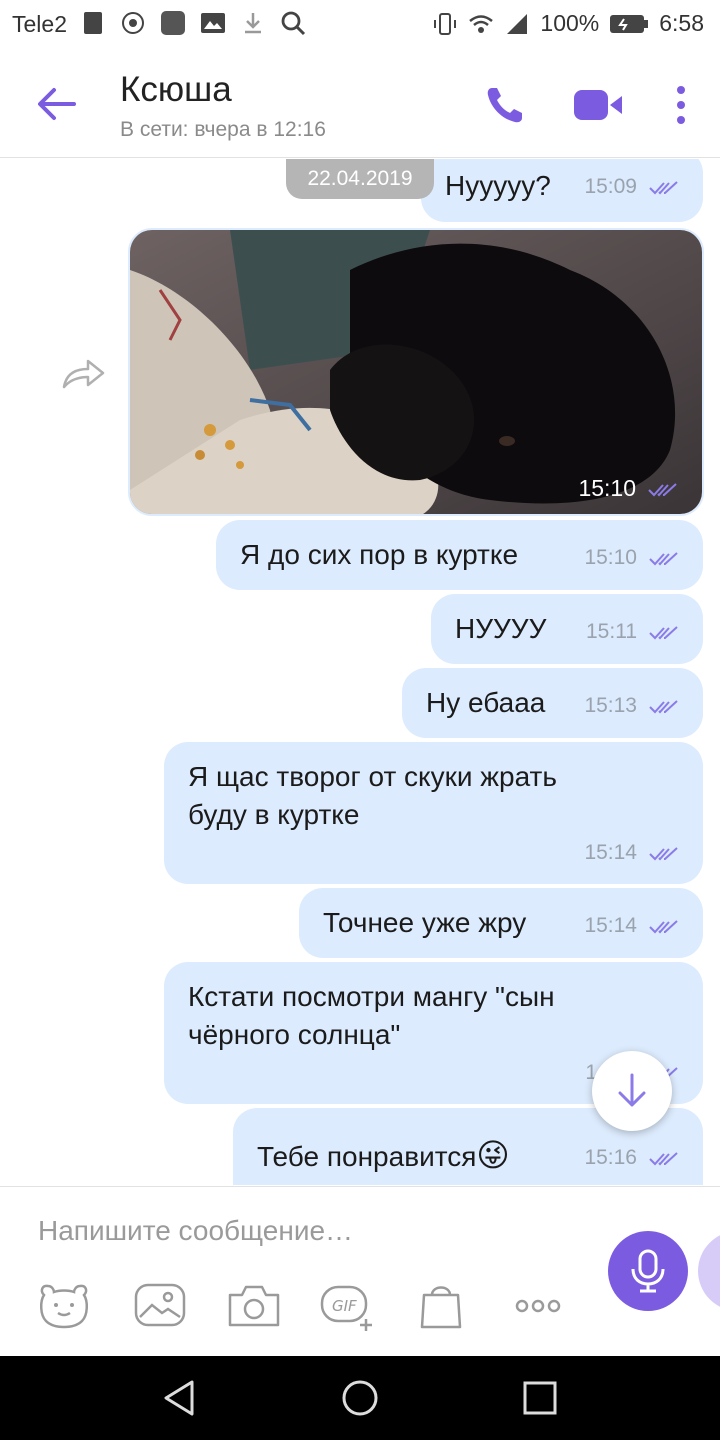  Describe the element at coordinates (372, 776) in the screenshot. I see `message-text-line: Я щас творог от скуки жрать` at that location.